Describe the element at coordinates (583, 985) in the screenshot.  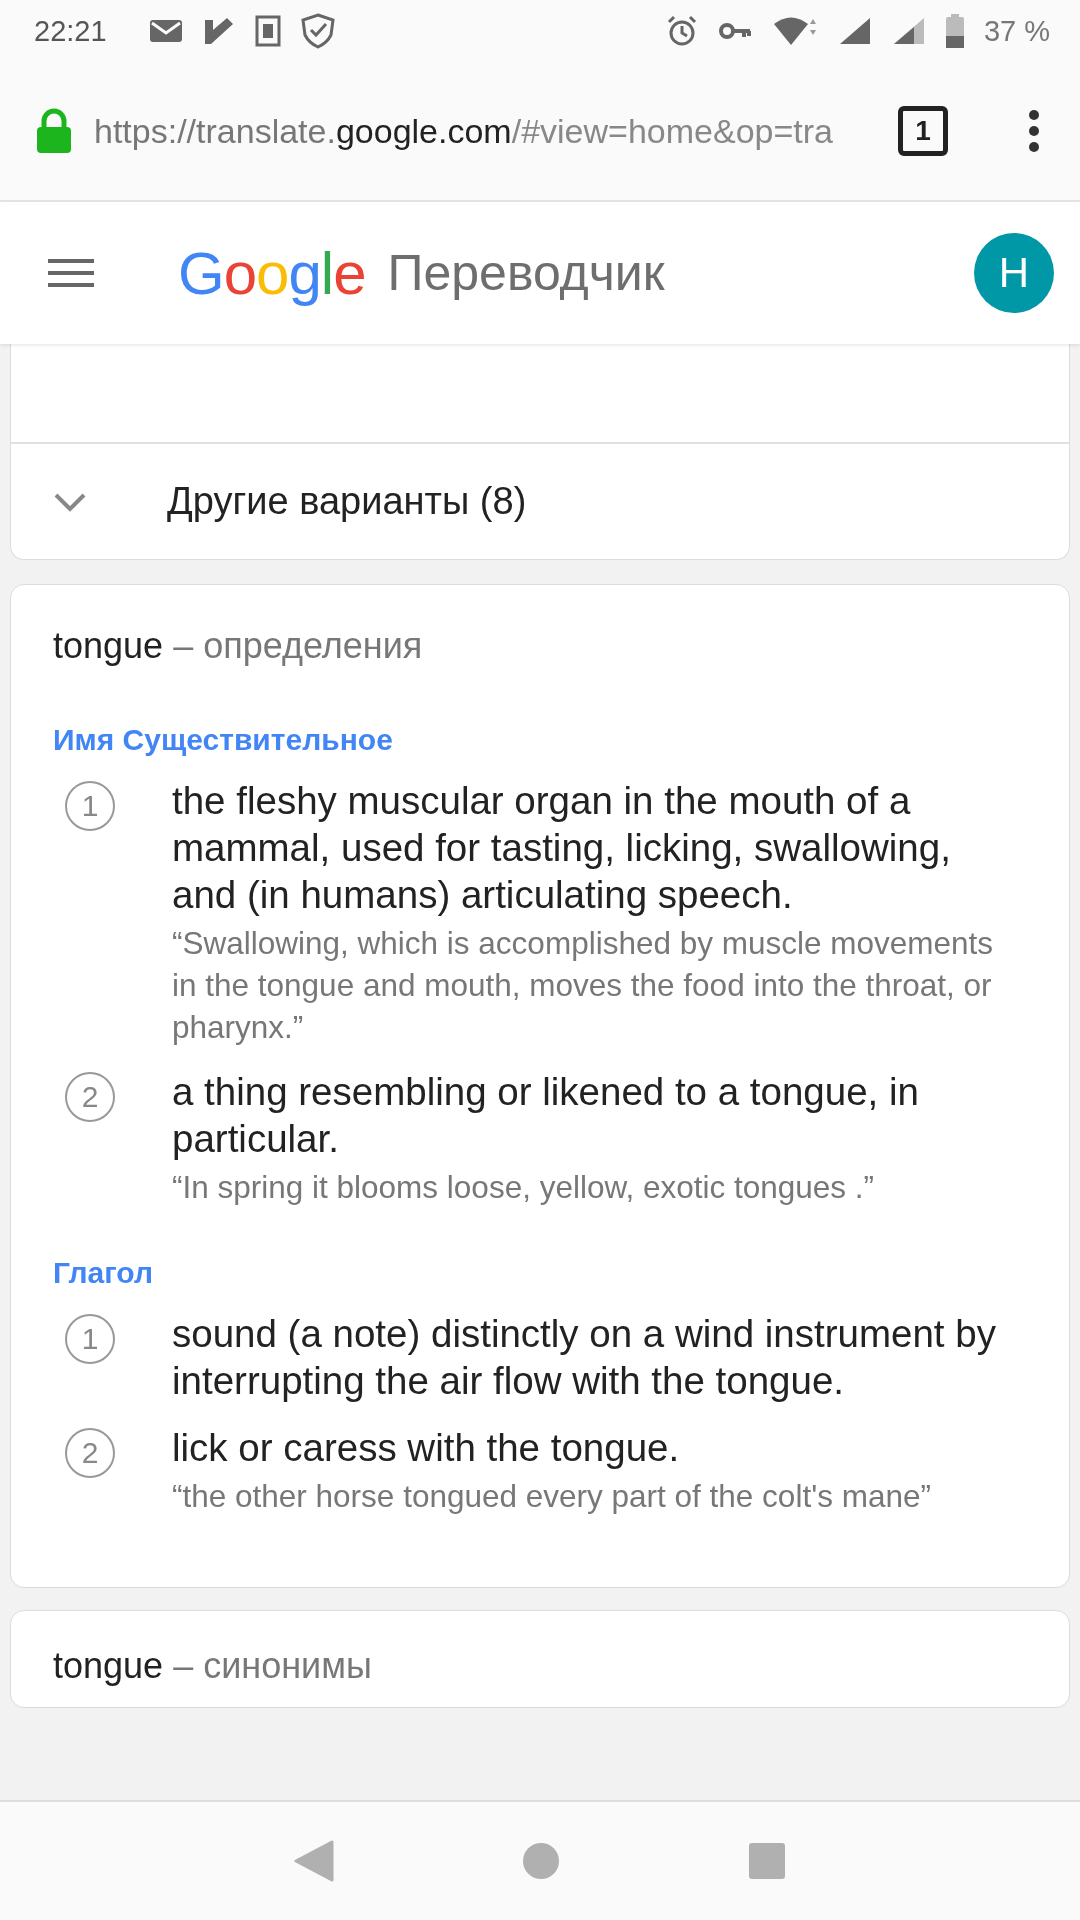
I see `example-text: “Swallowing, which is accomplished by muscle movements in the tongue and mouth, moves the food into the throat, or pharynx.”` at that location.